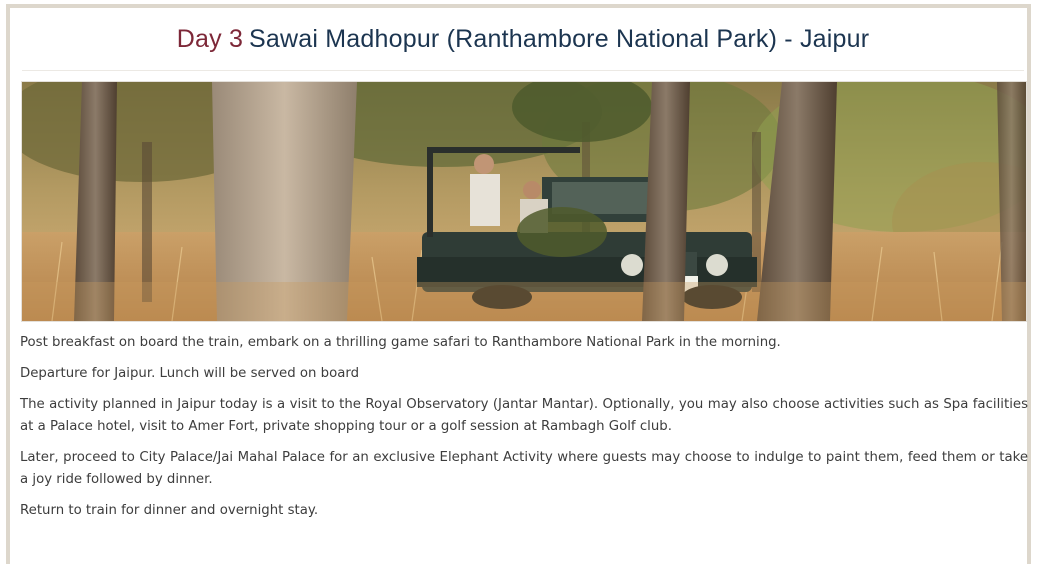 The width and height of the screenshot is (1042, 564). I want to click on day-label: Day 3, so click(210, 39).